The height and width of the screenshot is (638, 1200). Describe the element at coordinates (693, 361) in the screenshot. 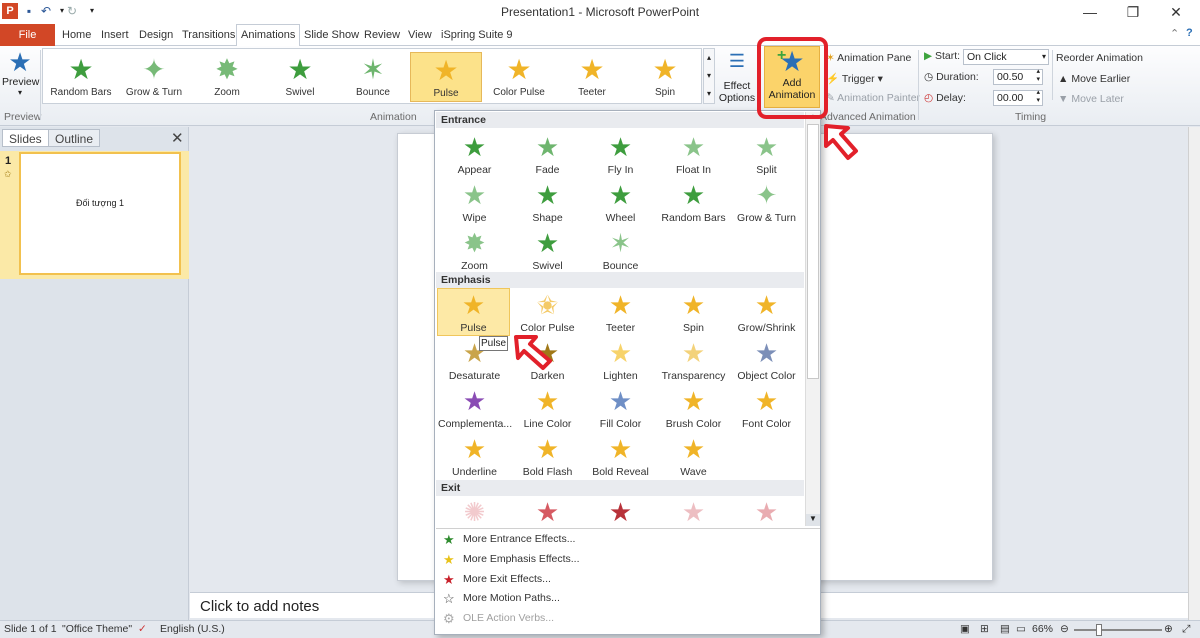

I see `effect-transparency: ★ Transparency` at that location.